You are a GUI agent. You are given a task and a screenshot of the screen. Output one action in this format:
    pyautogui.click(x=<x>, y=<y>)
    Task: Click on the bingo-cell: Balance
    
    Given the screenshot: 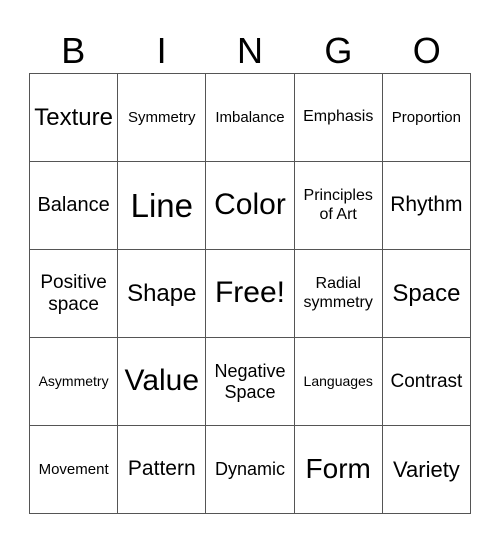 What is the action you would take?
    pyautogui.click(x=74, y=206)
    